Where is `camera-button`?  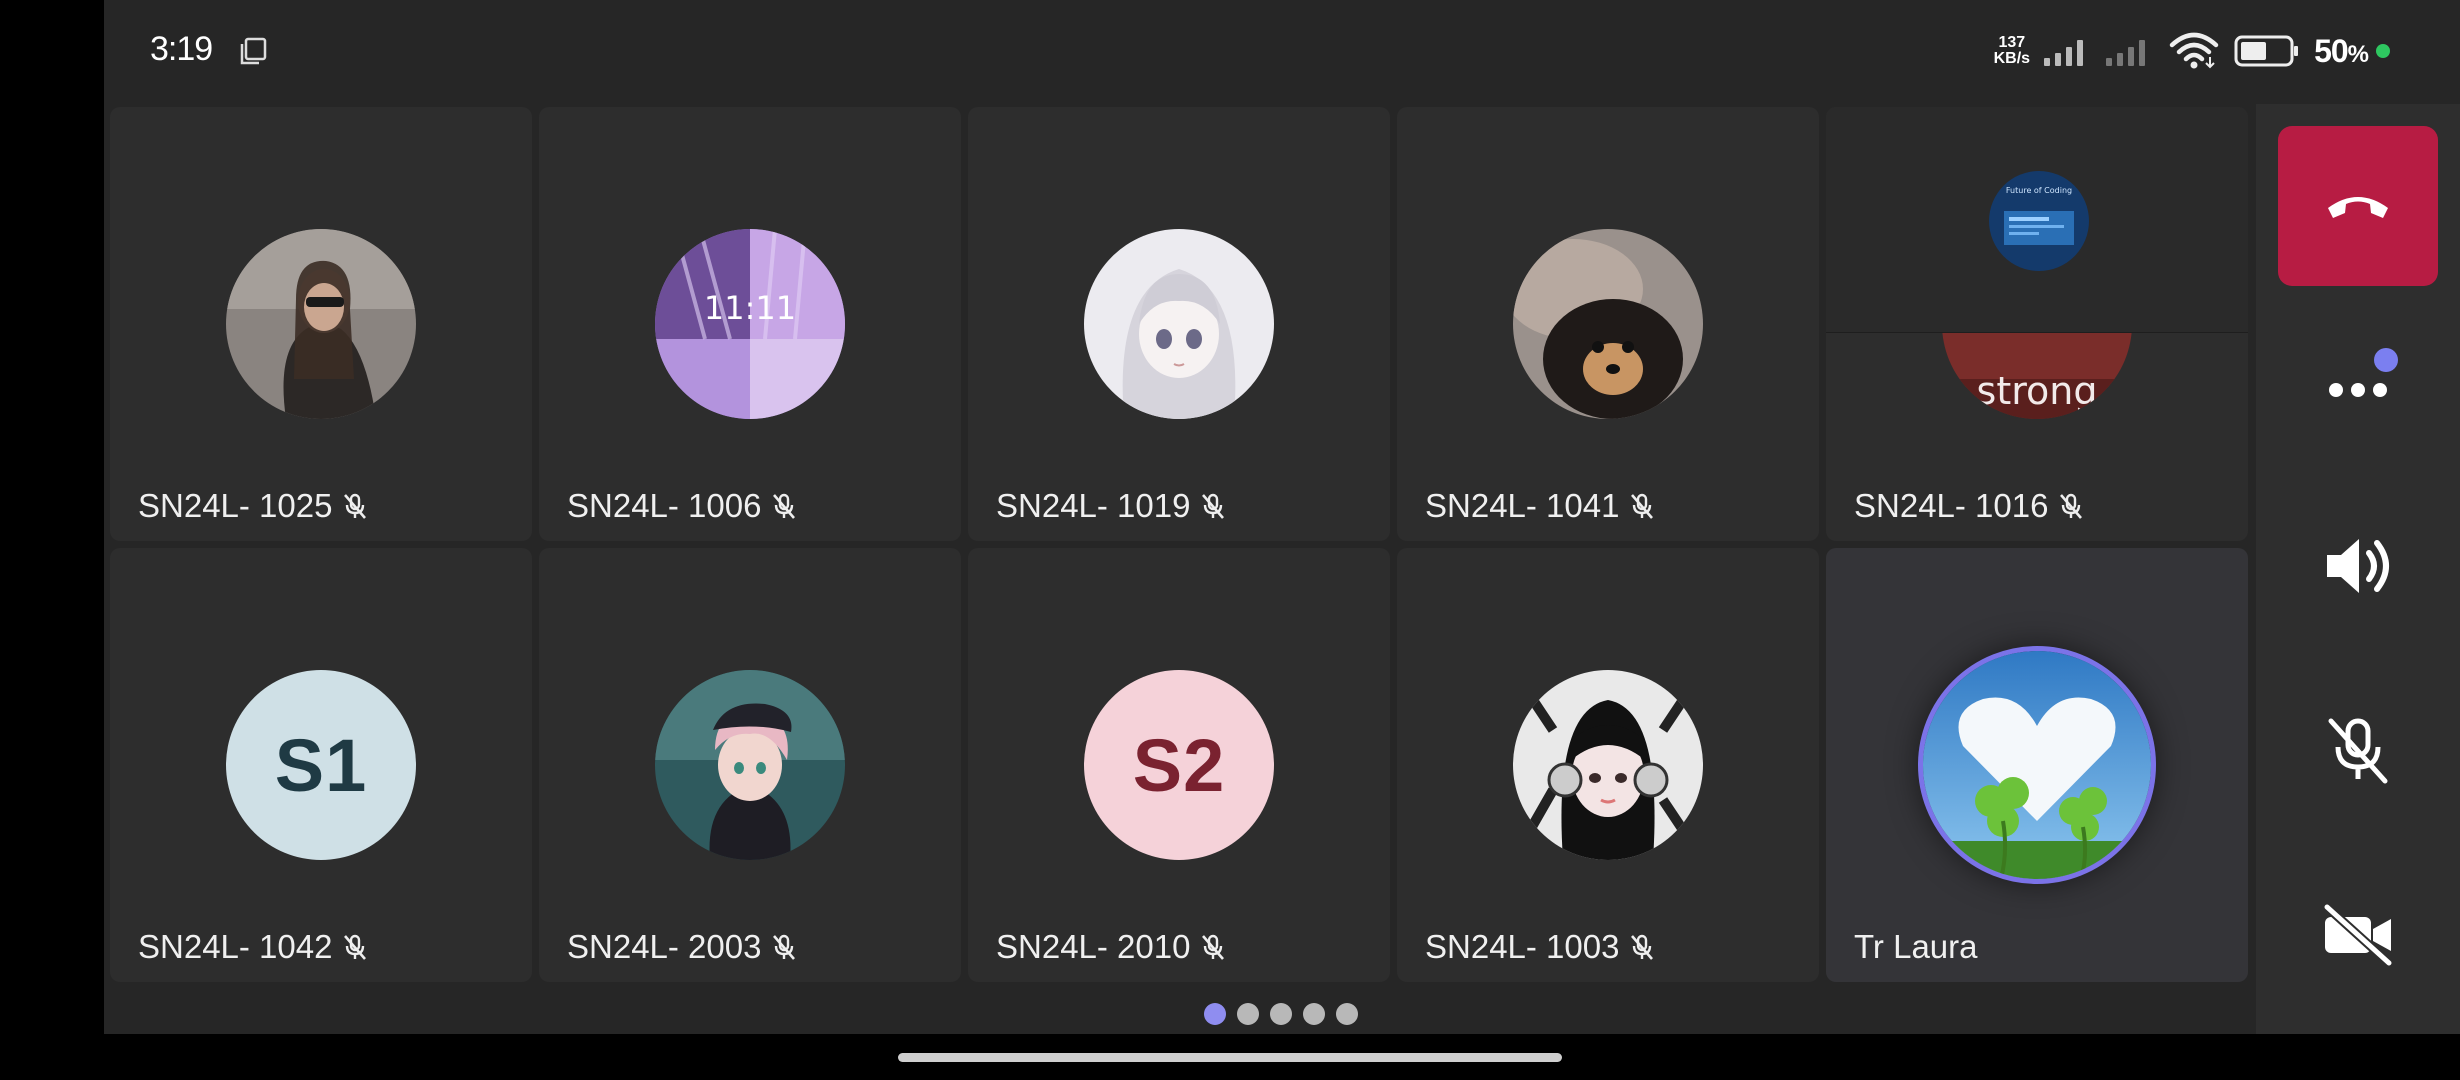 camera-button is located at coordinates (2358, 934).